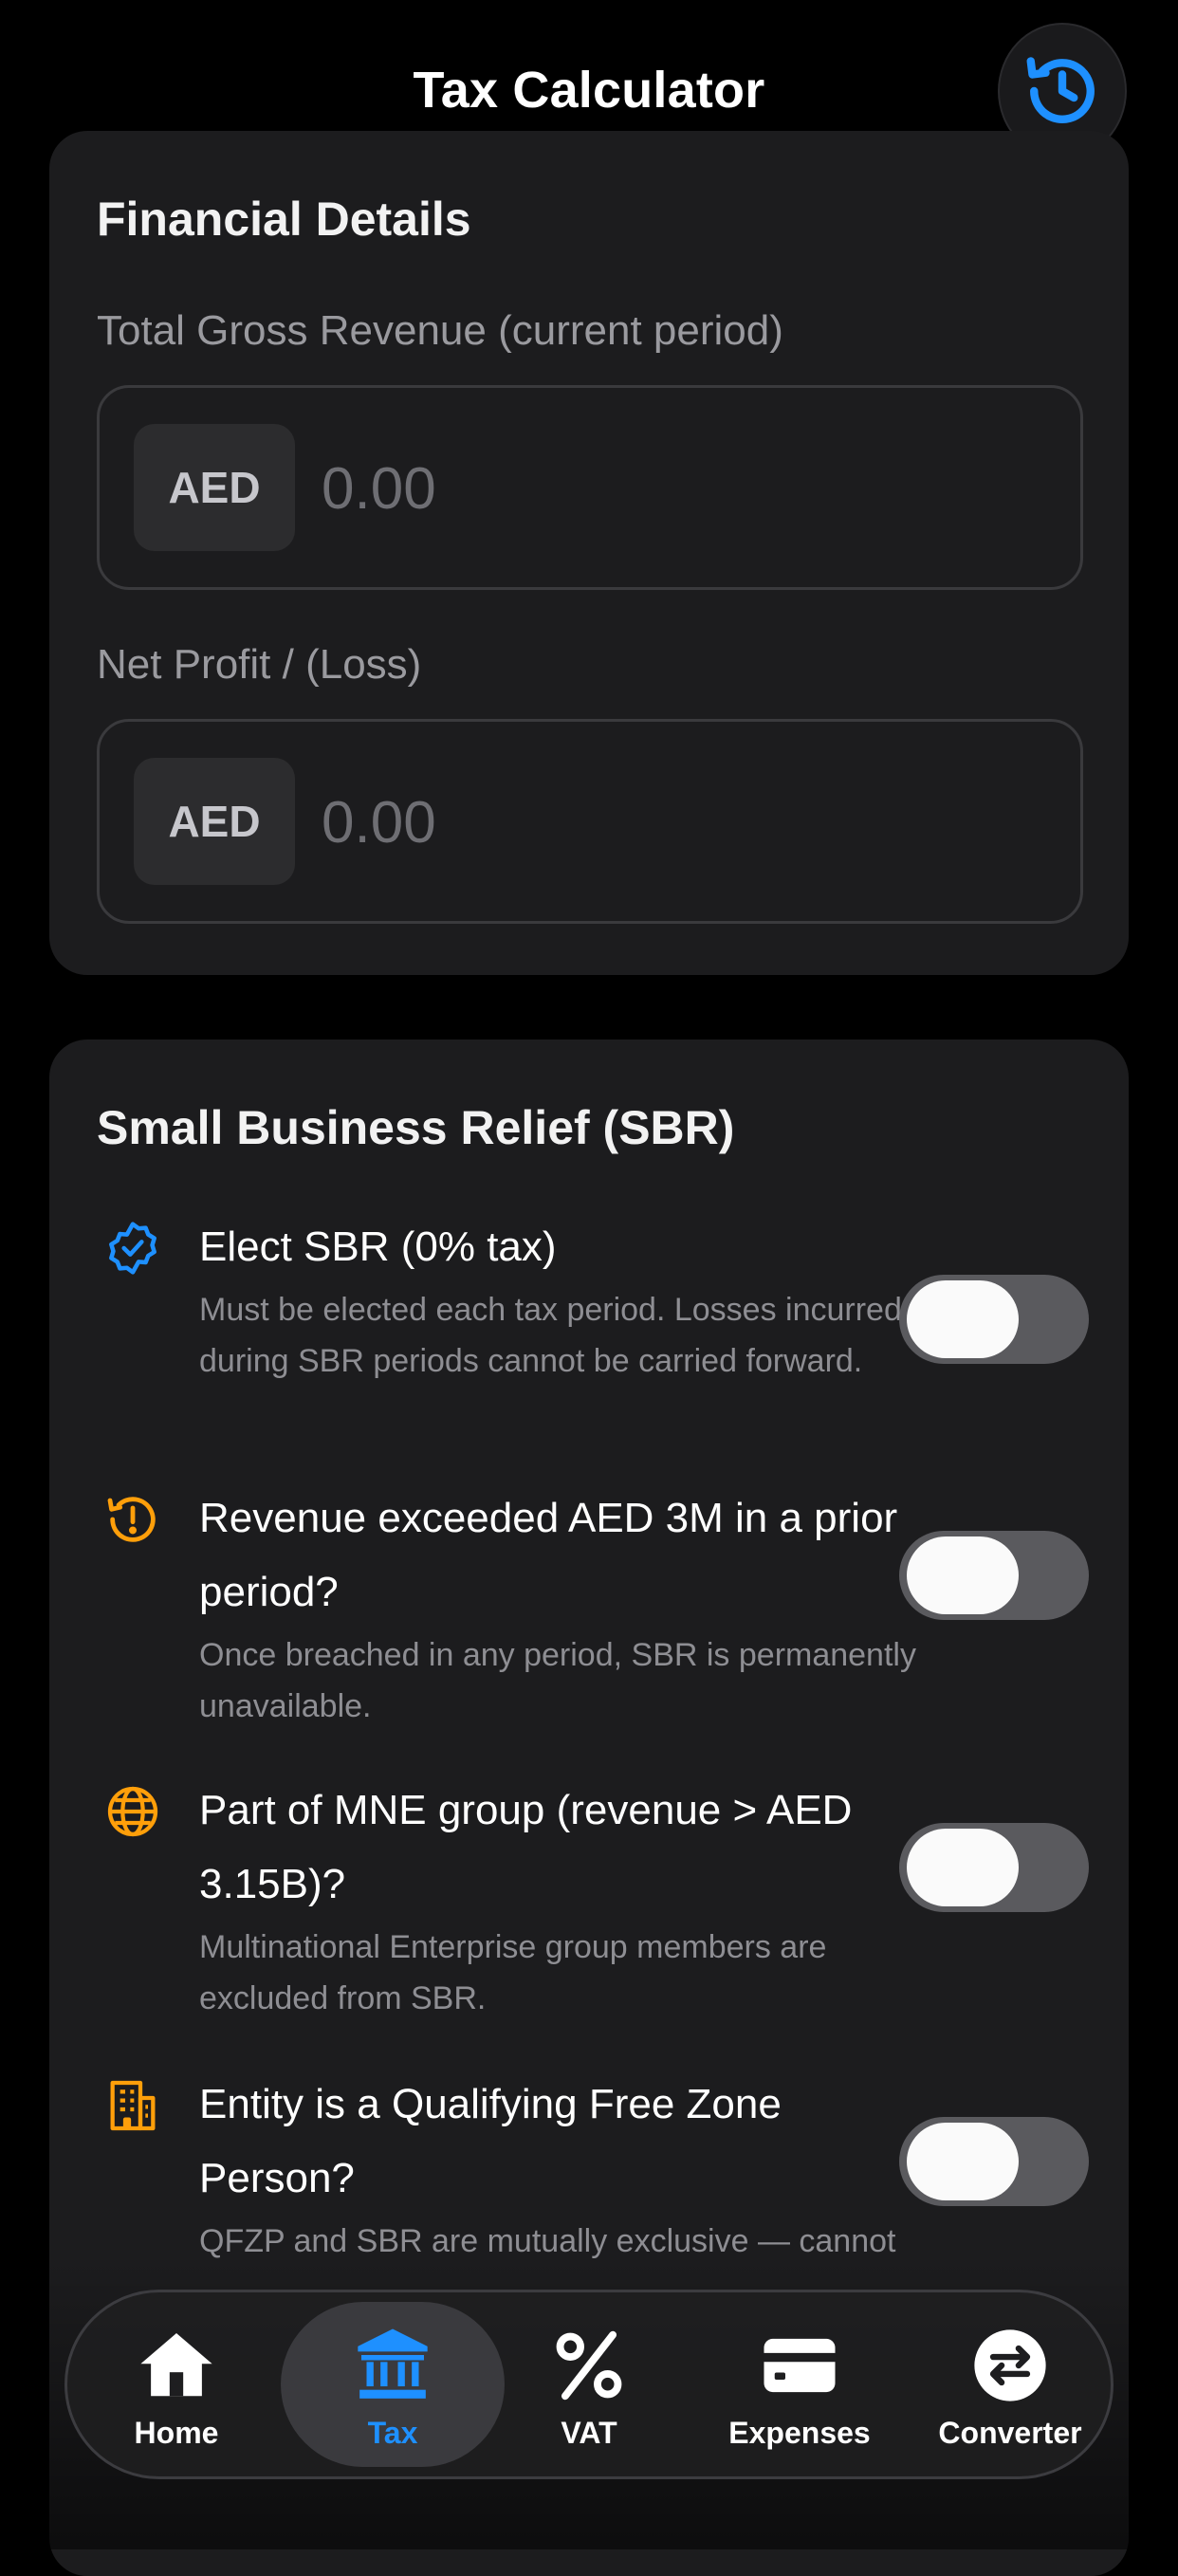  I want to click on sbr-title: Small Business Relief (SBR), so click(416, 1127).